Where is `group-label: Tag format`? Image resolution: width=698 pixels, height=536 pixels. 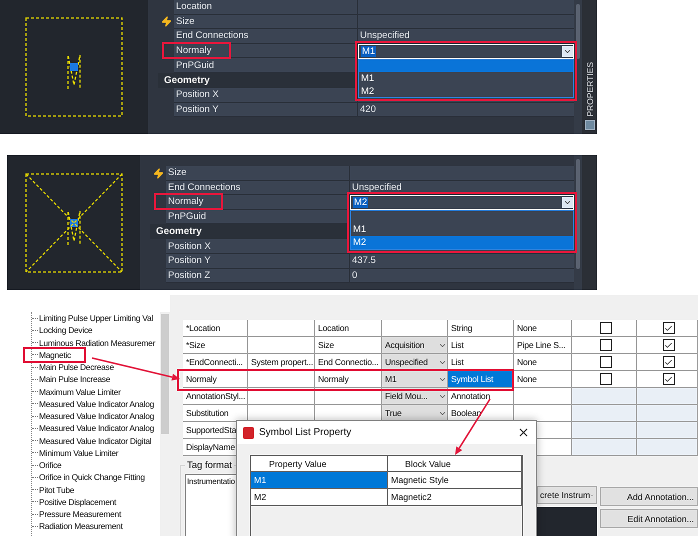
group-label: Tag format is located at coordinates (209, 465).